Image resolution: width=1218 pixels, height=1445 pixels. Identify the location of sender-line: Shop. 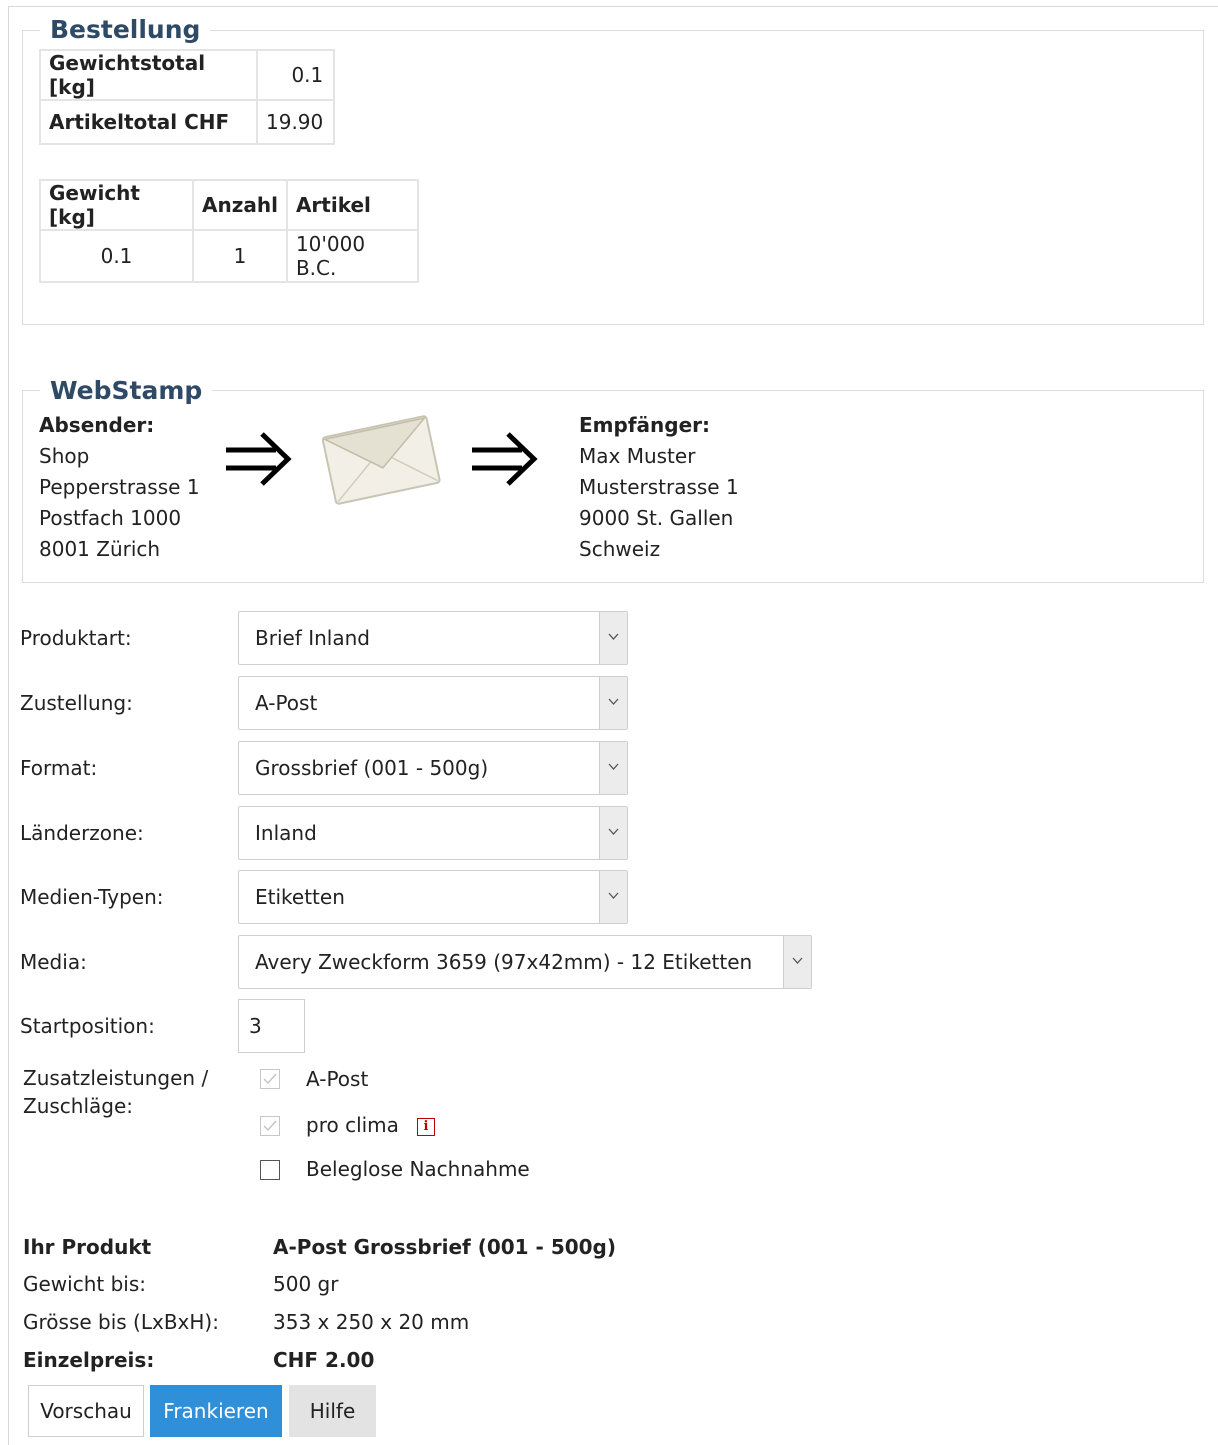
(64, 456).